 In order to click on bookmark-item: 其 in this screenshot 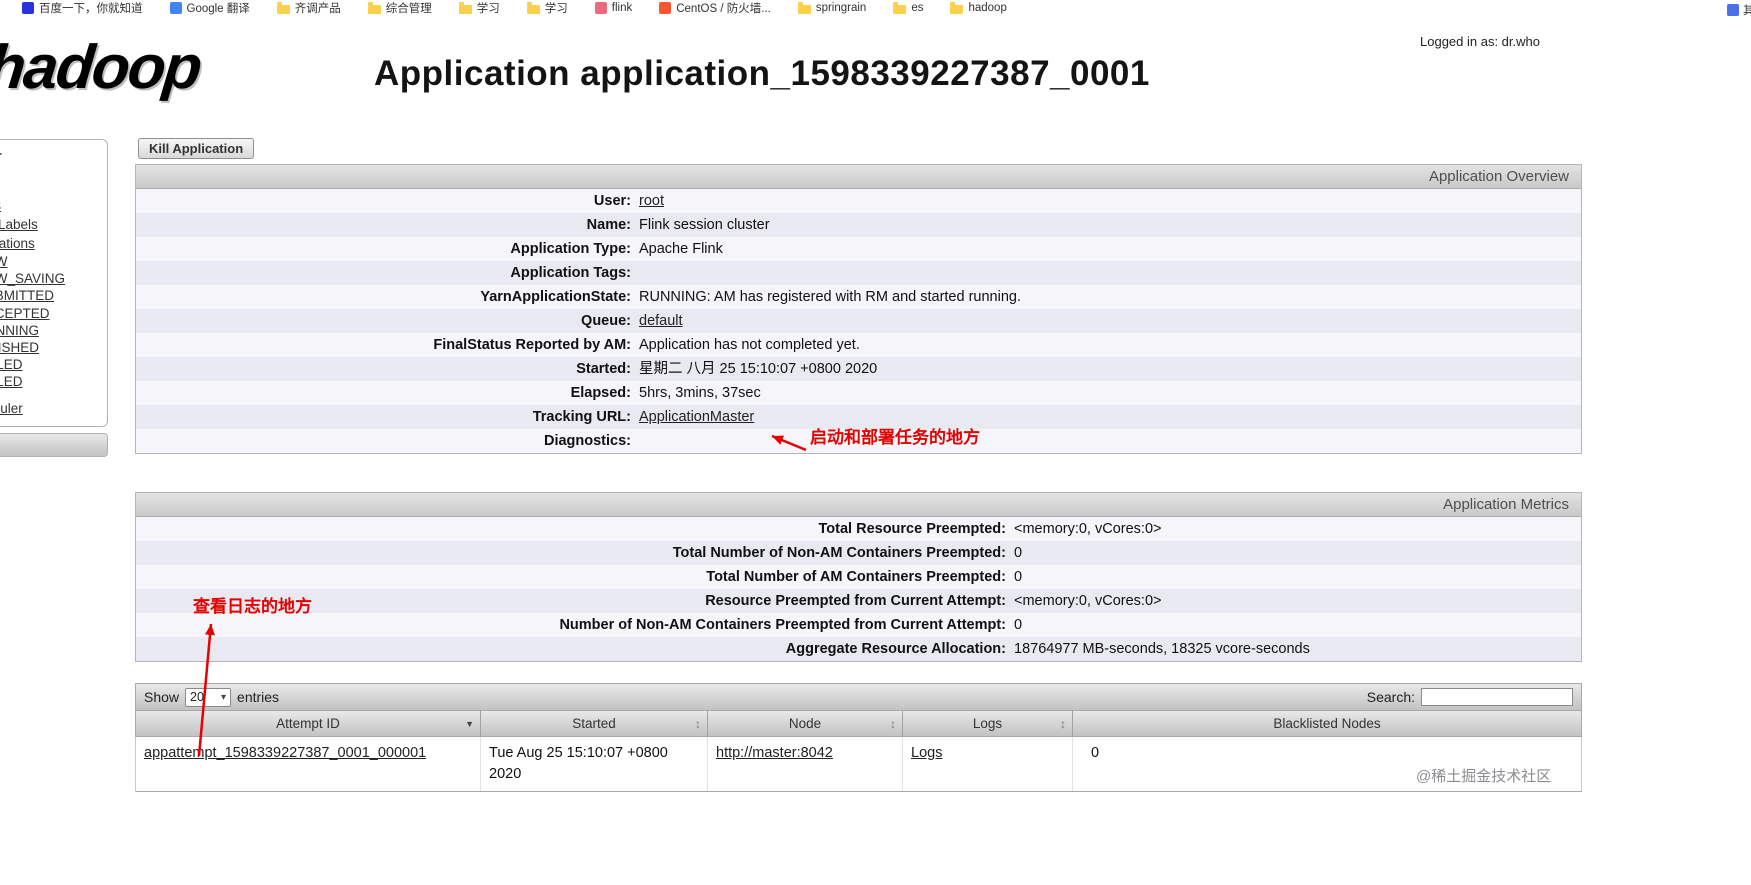, I will do `click(1739, 10)`.